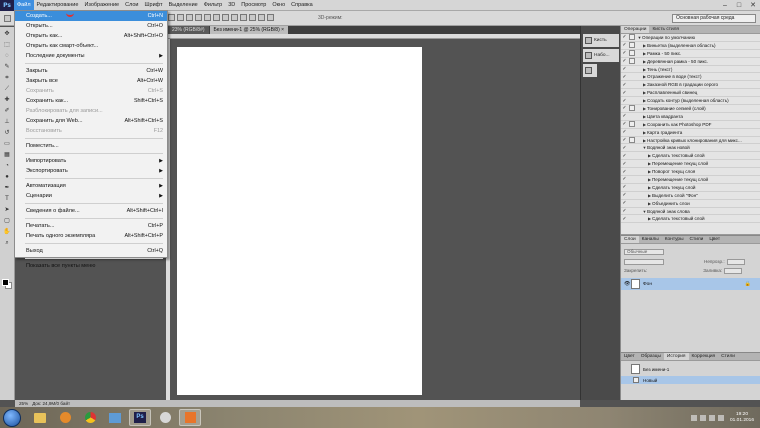 The height and width of the screenshot is (428, 760). Describe the element at coordinates (674, 239) in the screenshot. I see `panel-tab: Контуры` at that location.